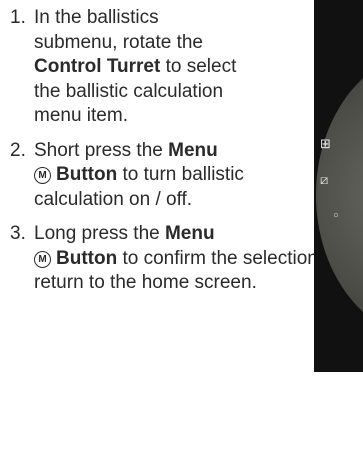  Describe the element at coordinates (18, 17) in the screenshot. I see `step-number: 1.` at that location.